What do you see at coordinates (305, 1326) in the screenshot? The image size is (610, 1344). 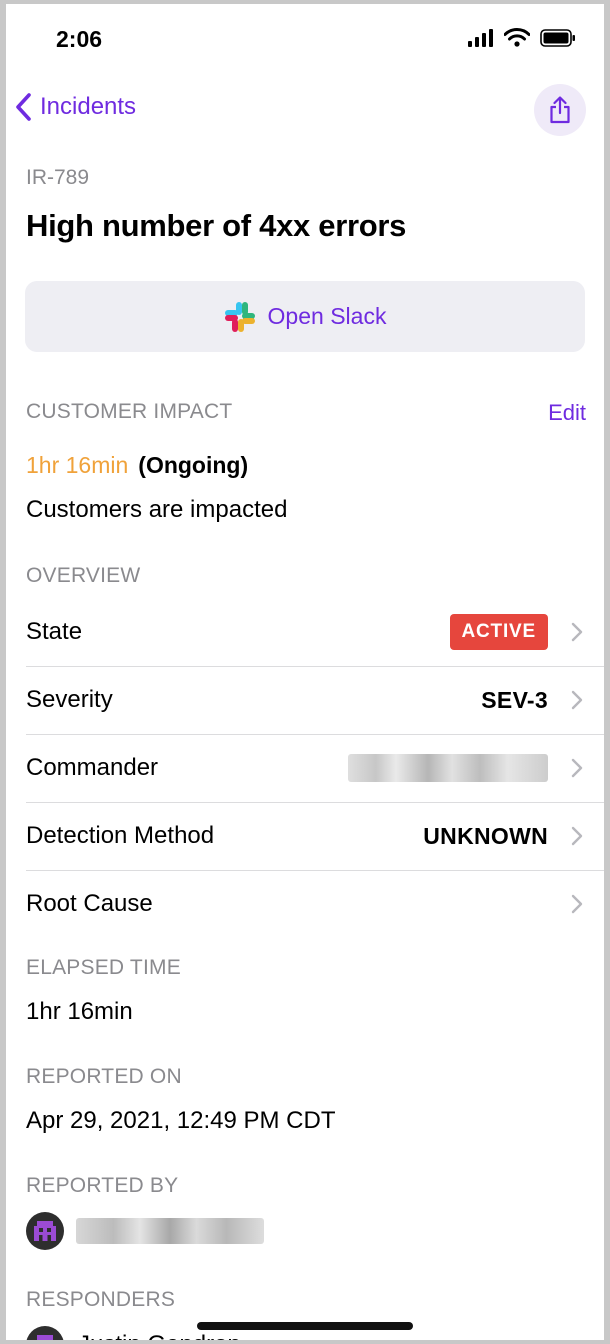 I see `home-indicator` at bounding box center [305, 1326].